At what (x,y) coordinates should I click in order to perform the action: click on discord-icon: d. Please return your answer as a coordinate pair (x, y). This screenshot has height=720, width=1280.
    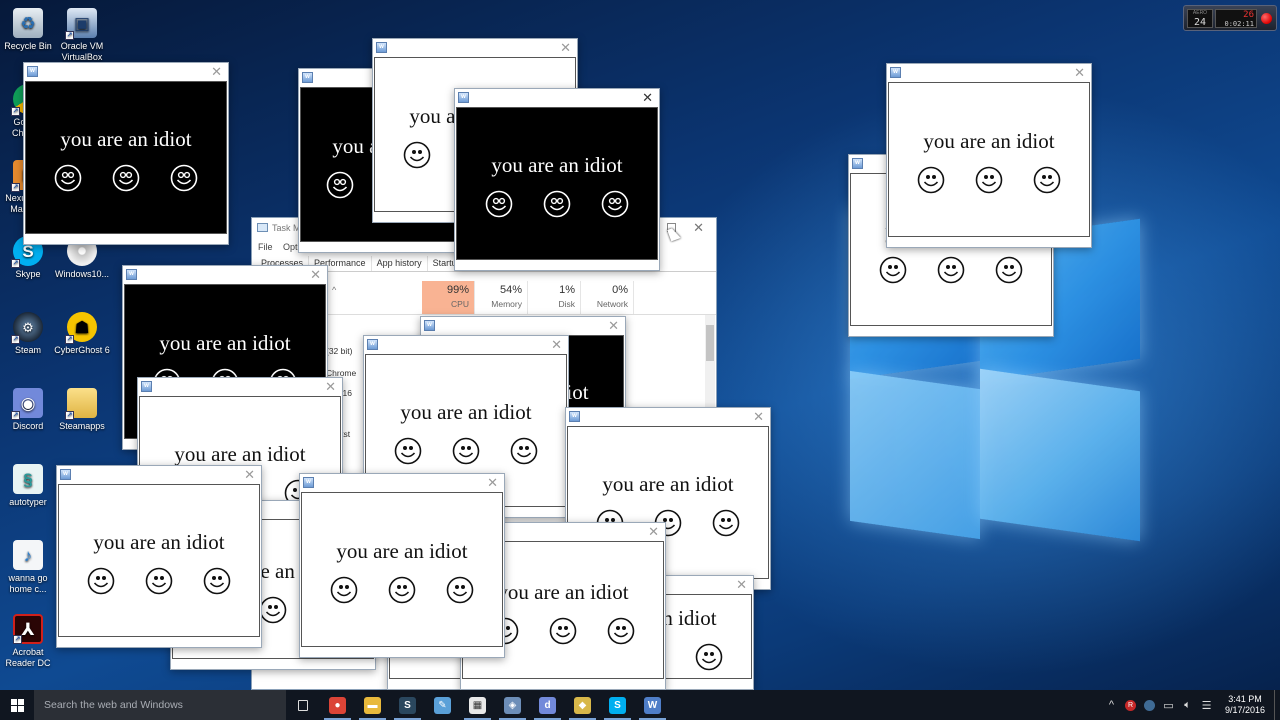
    Looking at the image, I should click on (547, 705).